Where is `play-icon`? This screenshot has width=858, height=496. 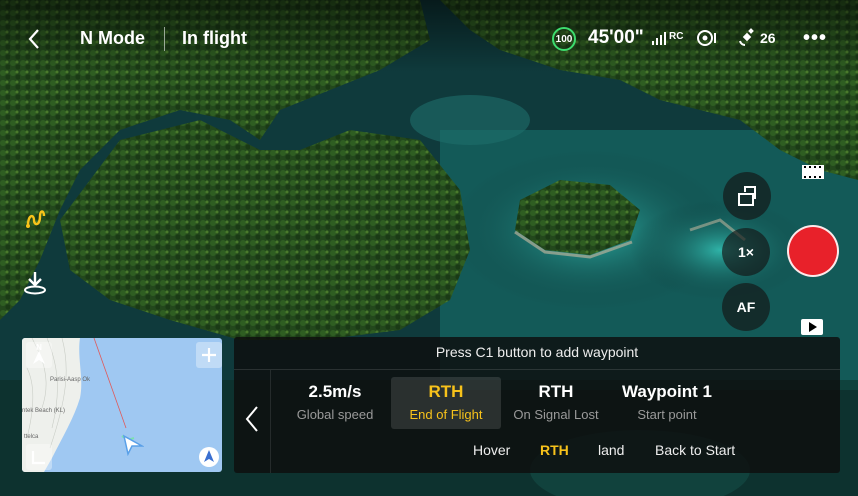
play-icon is located at coordinates (812, 327).